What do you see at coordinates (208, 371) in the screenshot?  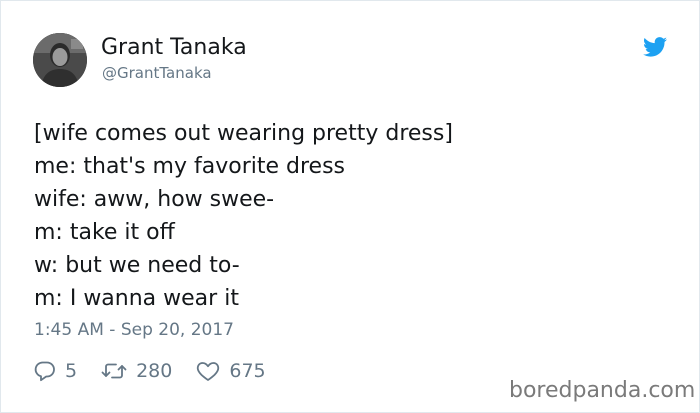 I see `heart-icon` at bounding box center [208, 371].